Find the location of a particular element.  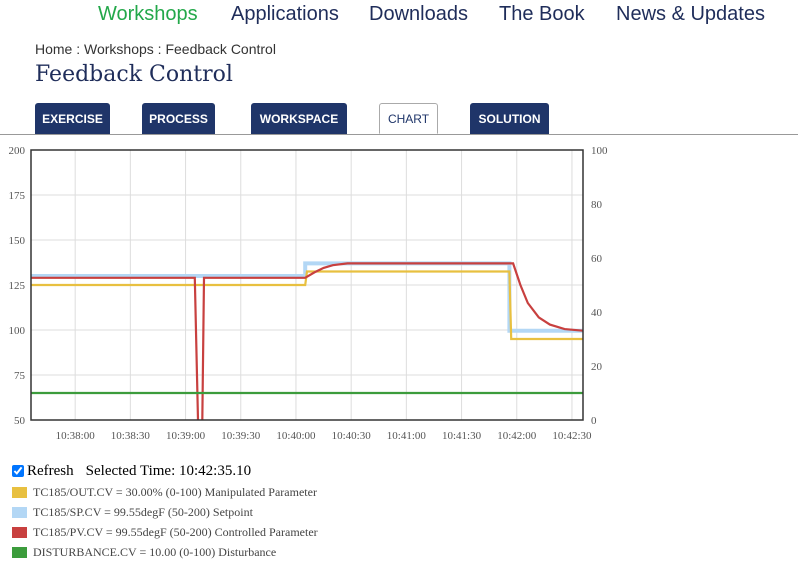

out-swatch is located at coordinates (19, 492).